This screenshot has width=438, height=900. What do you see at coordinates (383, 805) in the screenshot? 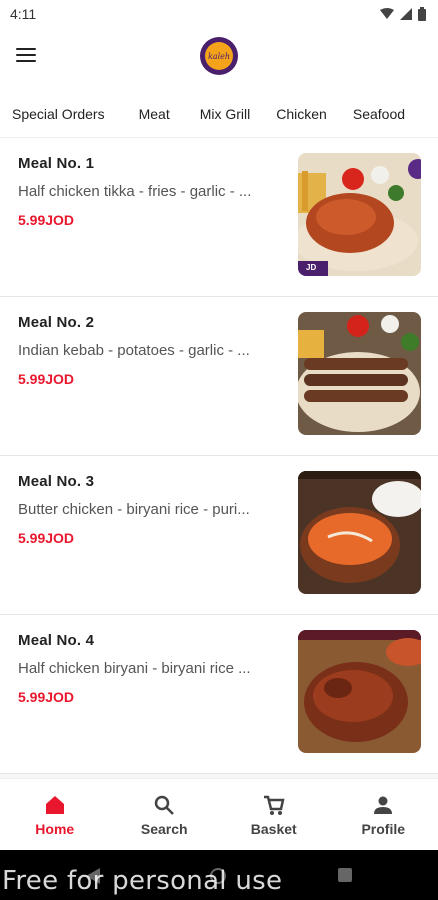
I see `person-icon` at bounding box center [383, 805].